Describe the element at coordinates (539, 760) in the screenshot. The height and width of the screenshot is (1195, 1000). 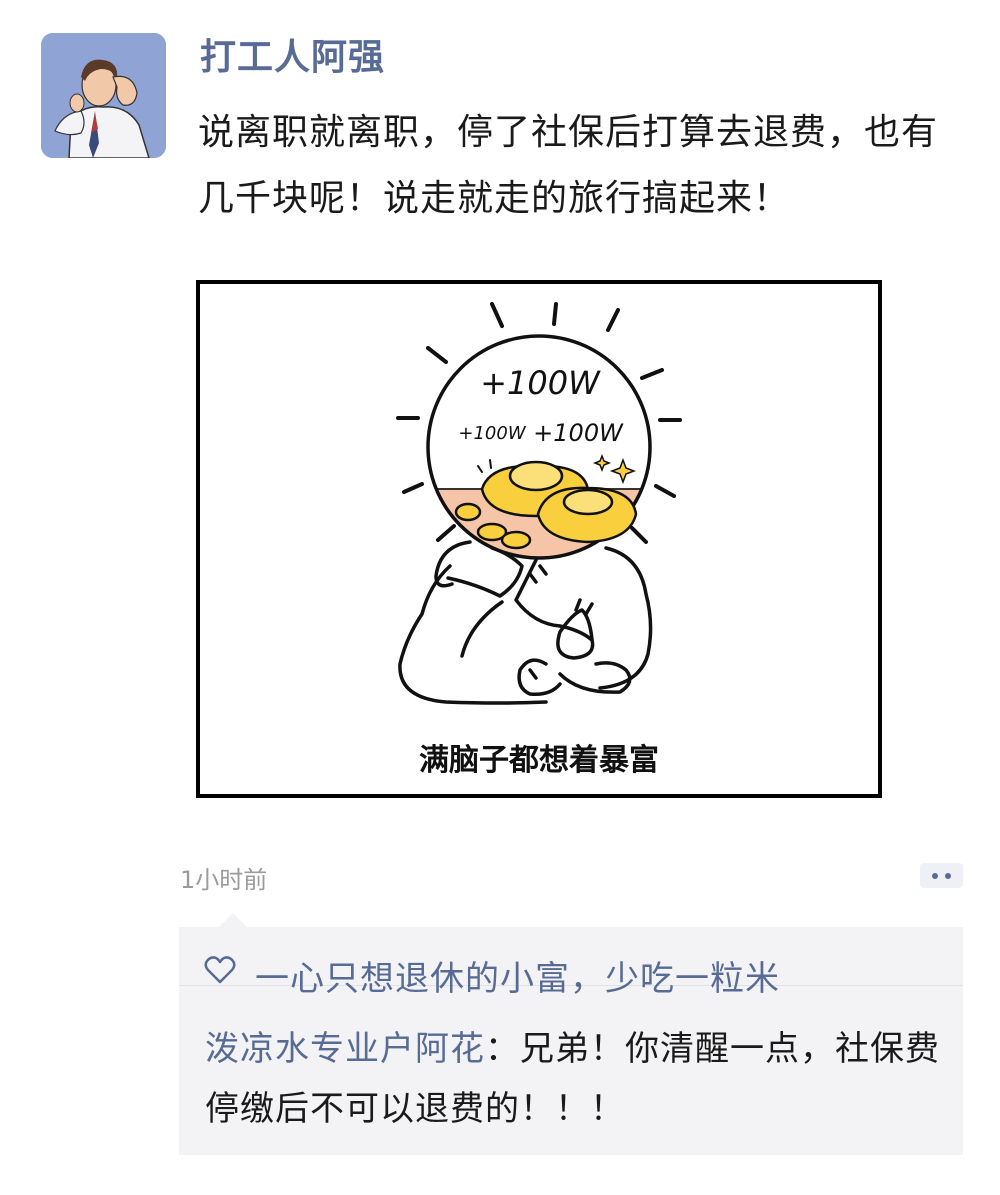
I see `image-caption: 满脑子都想着暴富` at that location.